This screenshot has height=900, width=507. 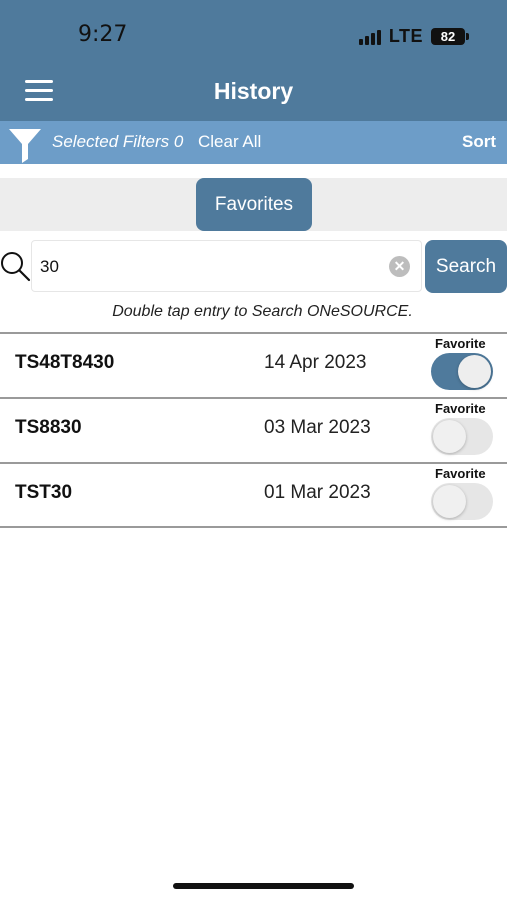 What do you see at coordinates (103, 34) in the screenshot?
I see `status-time: 9:27` at bounding box center [103, 34].